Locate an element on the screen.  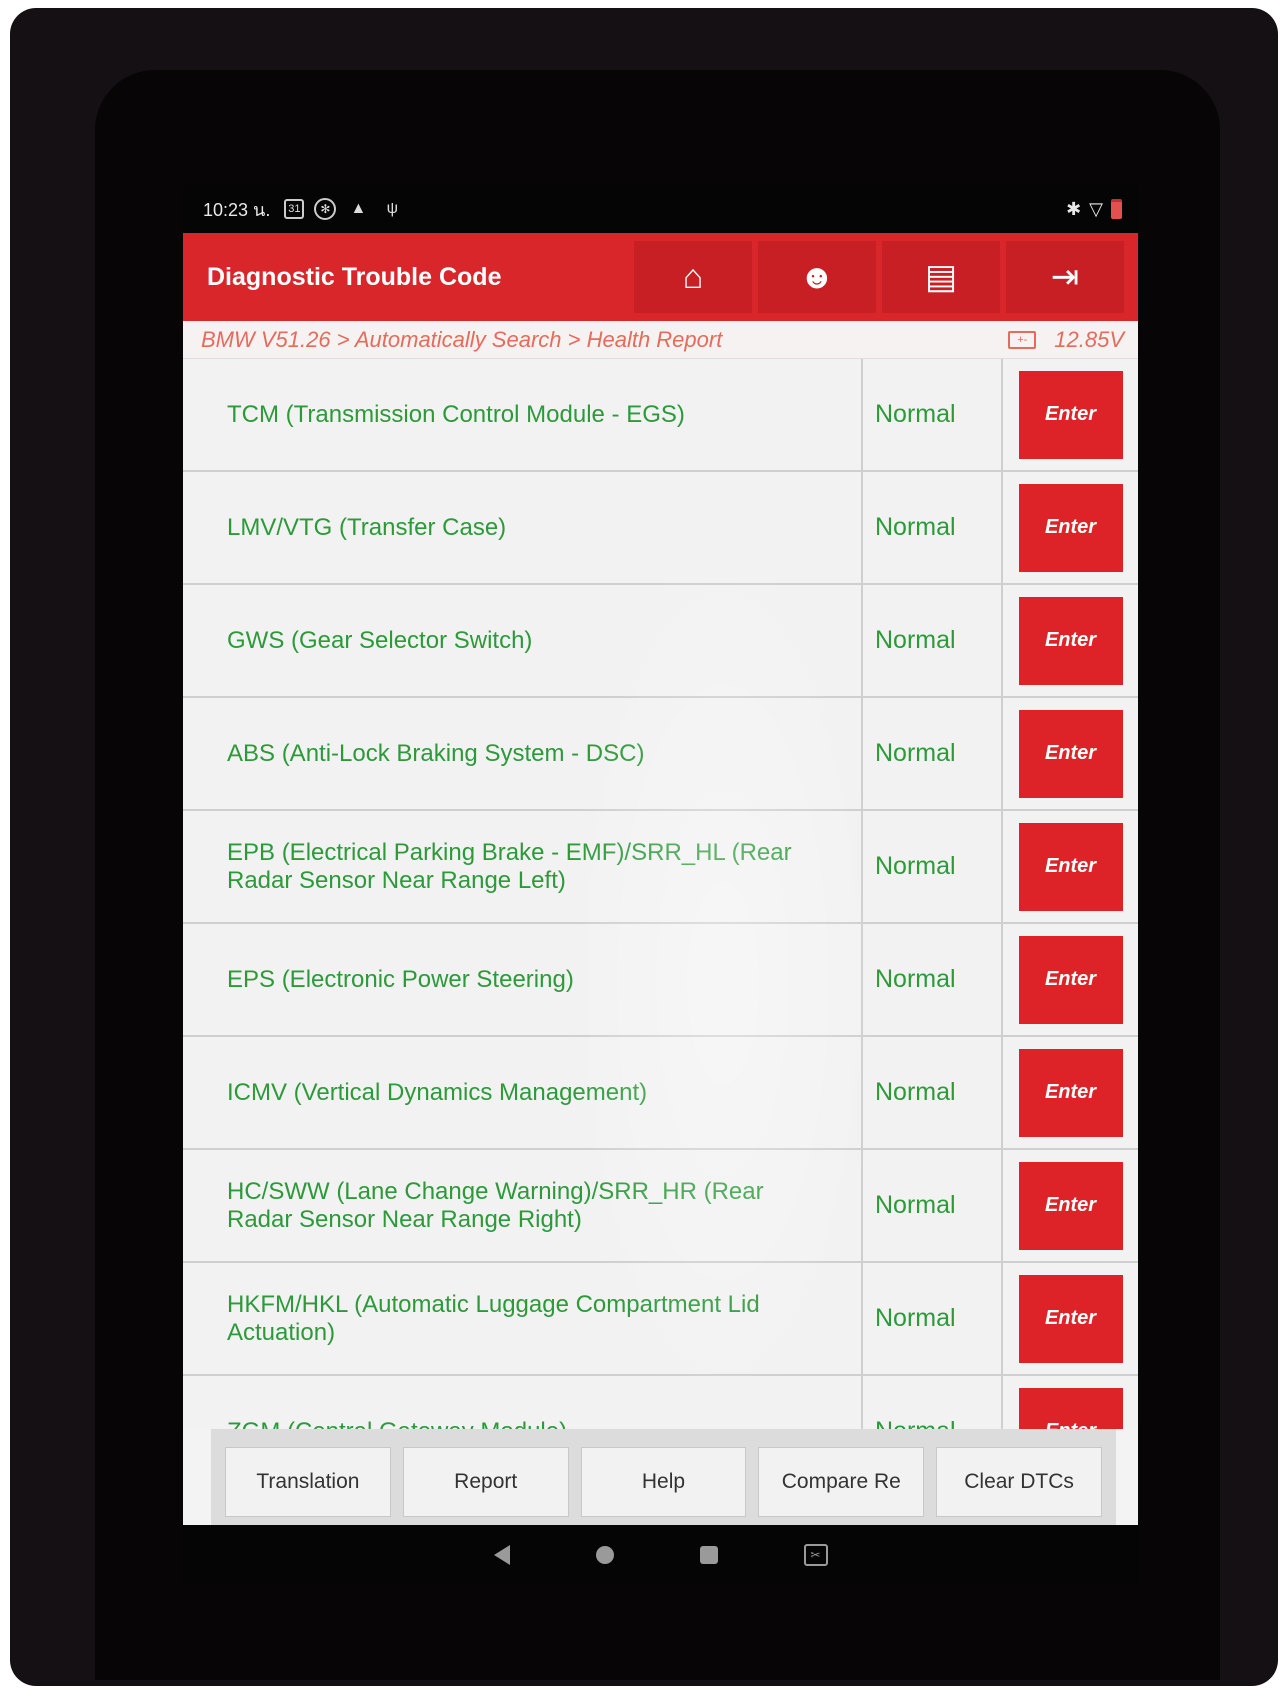
back-icon is located at coordinates (501, 1555).